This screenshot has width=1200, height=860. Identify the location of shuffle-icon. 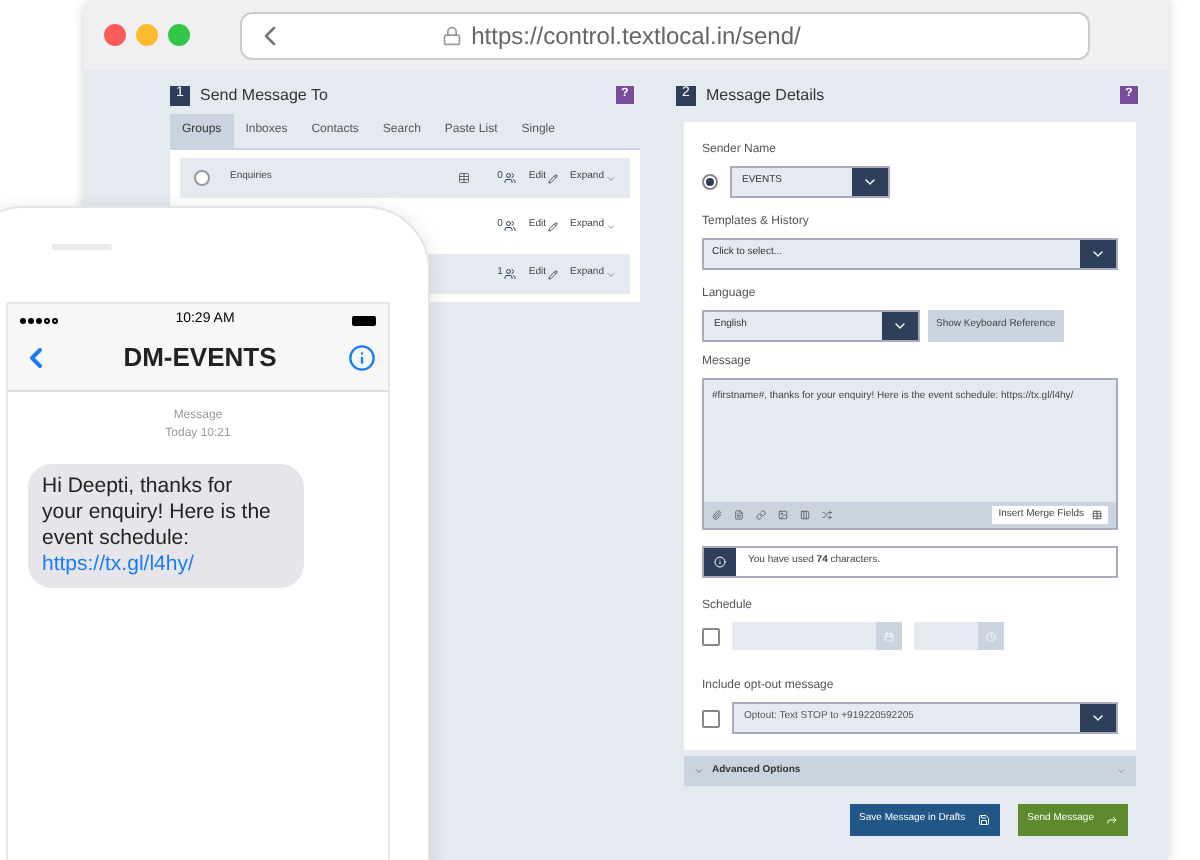
(827, 515).